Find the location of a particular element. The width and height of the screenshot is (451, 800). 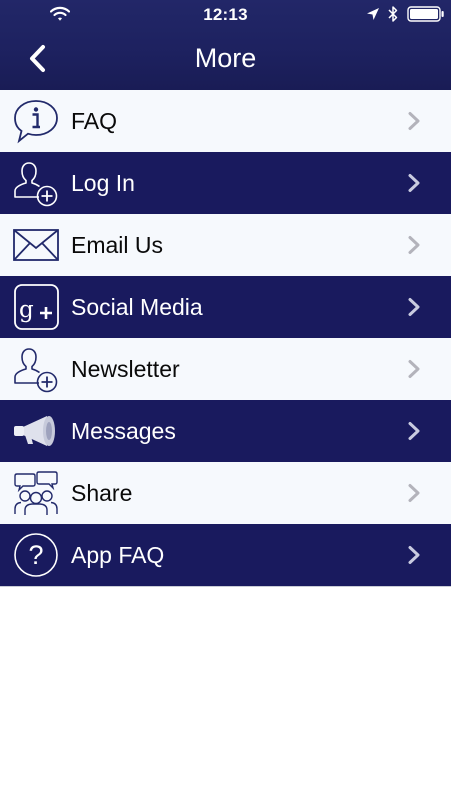

info-bubble-icon is located at coordinates (36, 122).